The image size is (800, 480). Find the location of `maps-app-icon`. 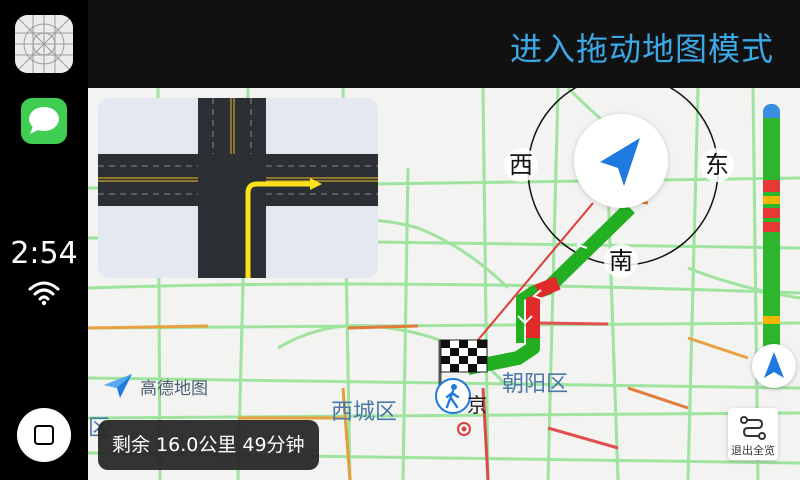

maps-app-icon is located at coordinates (44, 44).